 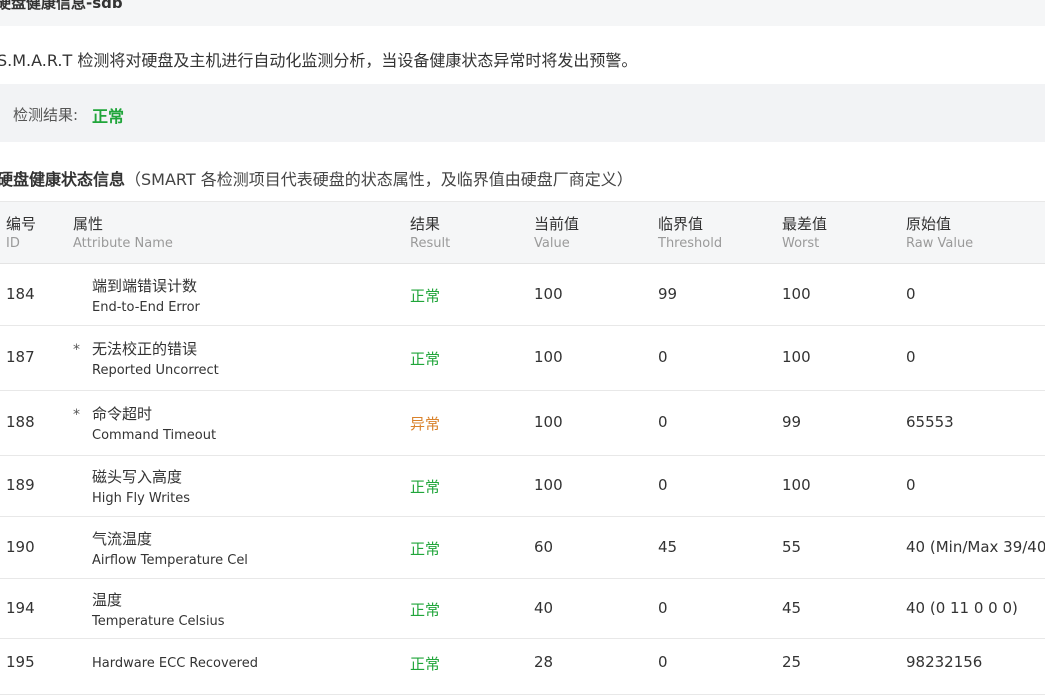 What do you see at coordinates (141, 487) in the screenshot?
I see `cell-attribute-name: 磁头写入高度 High Fly Writes` at bounding box center [141, 487].